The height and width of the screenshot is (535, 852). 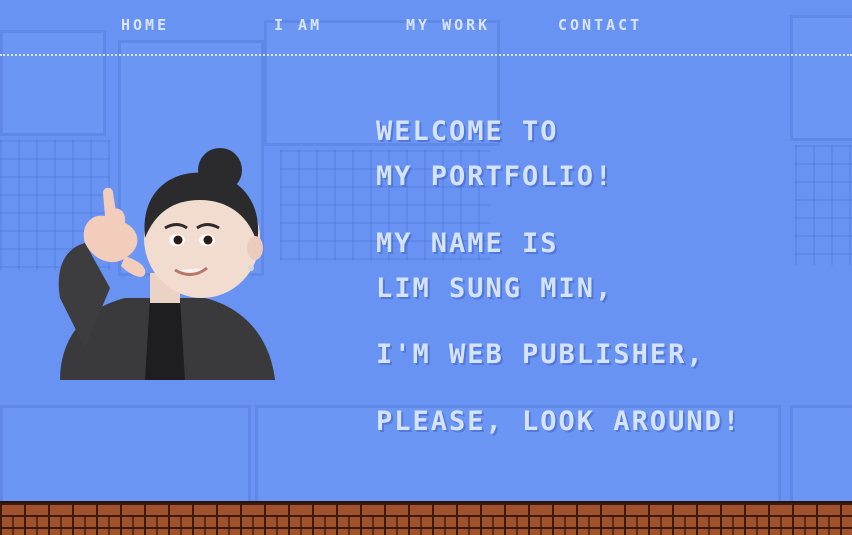 I want to click on nav-home-link: HOME, so click(x=145, y=25).